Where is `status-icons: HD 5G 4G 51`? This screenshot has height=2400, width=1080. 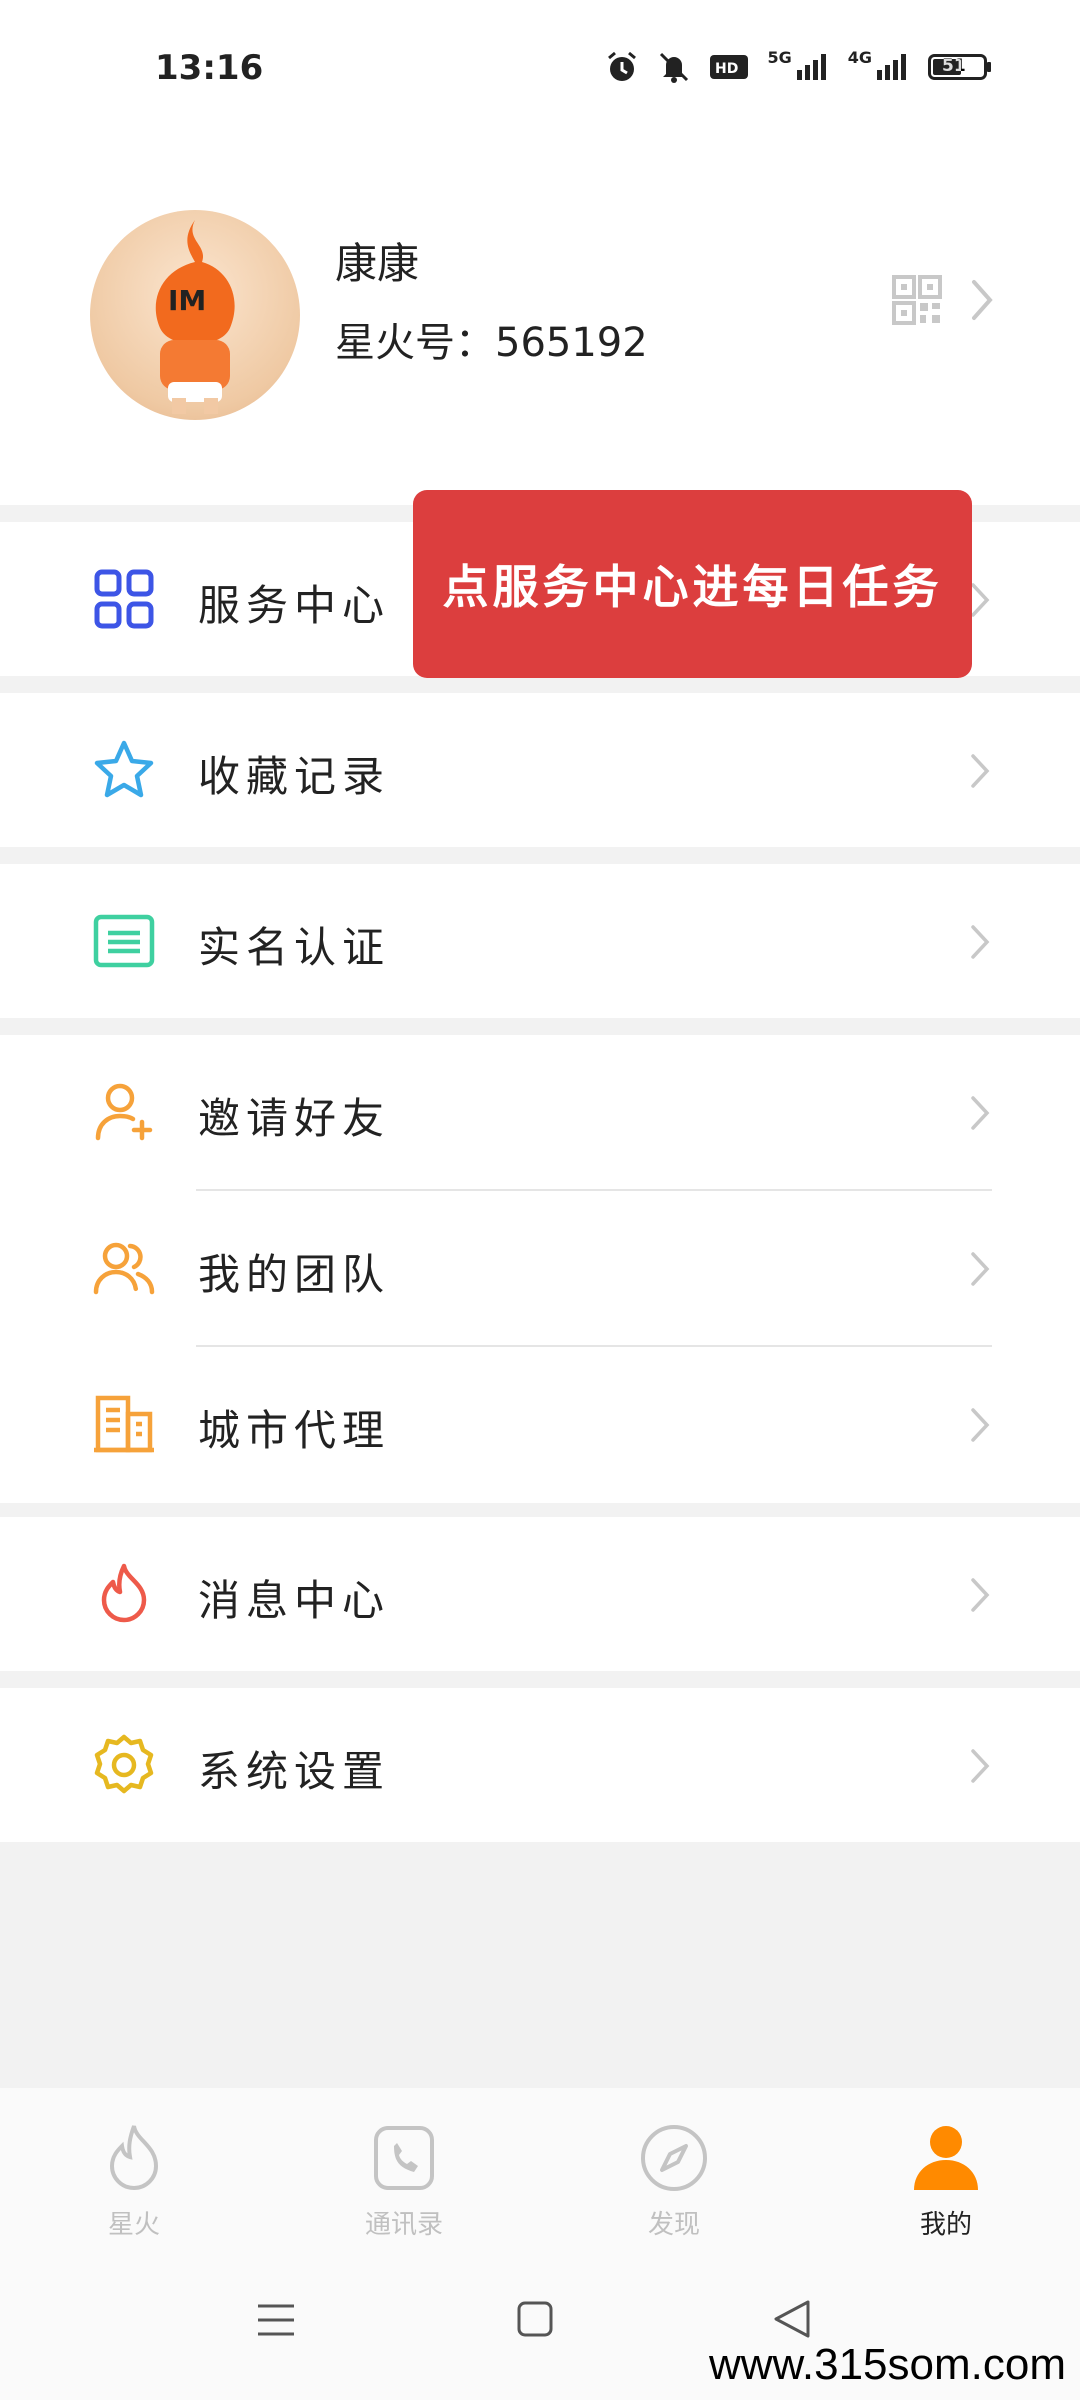
status-icons: HD 5G 4G 51 is located at coordinates (798, 67).